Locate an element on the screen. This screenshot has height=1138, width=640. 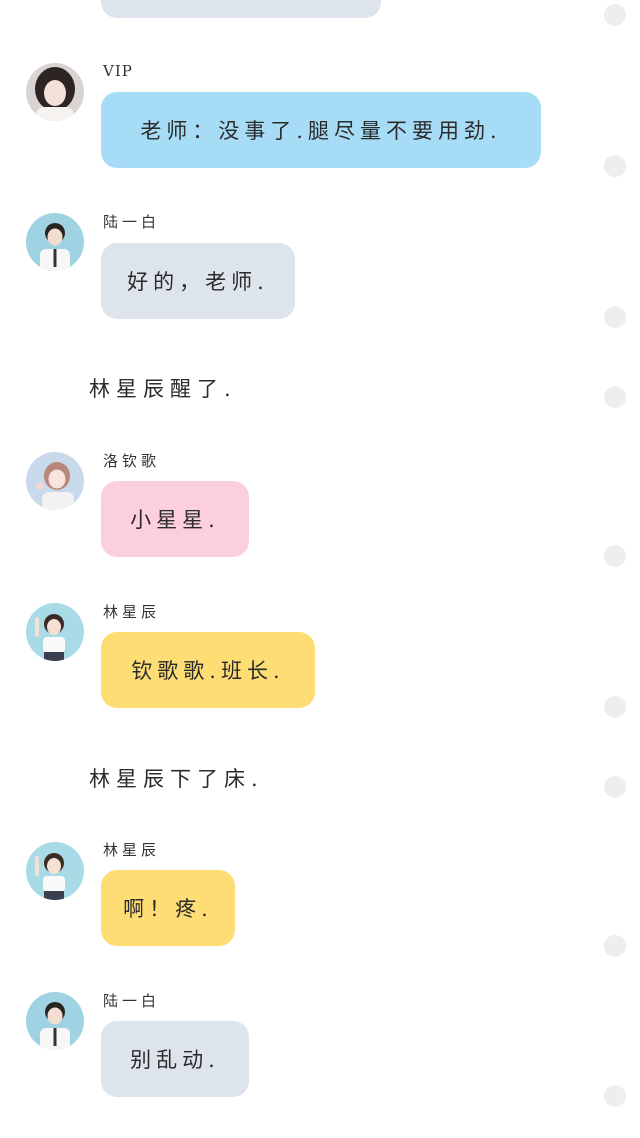
avatar-girl-pink-hair-icon is located at coordinates (55, 481).